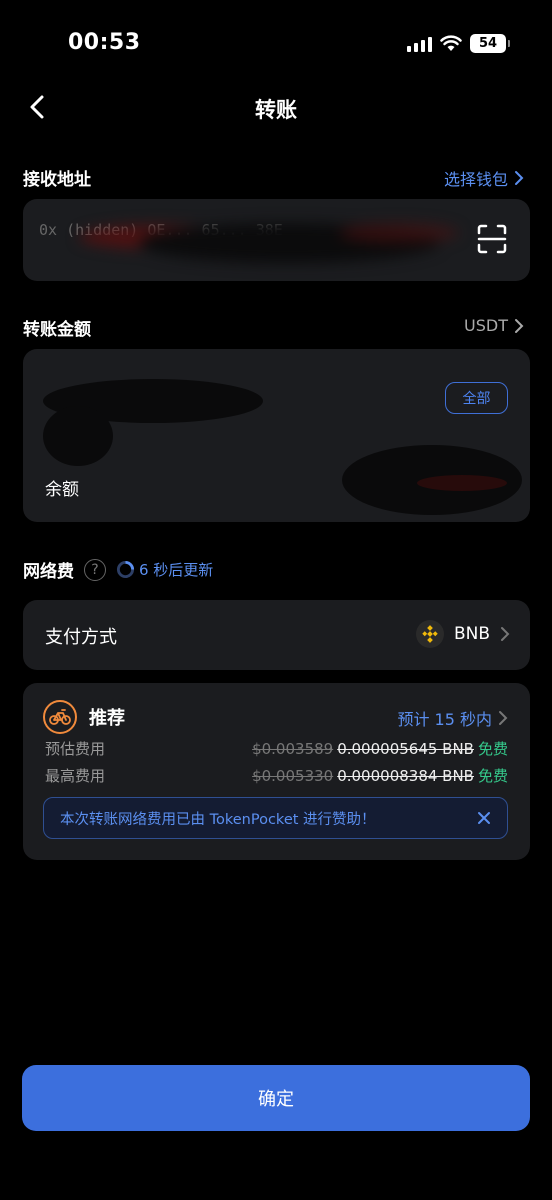 The height and width of the screenshot is (1200, 552). Describe the element at coordinates (75, 776) in the screenshot. I see `maximum-fee-label: 最高费用` at that location.